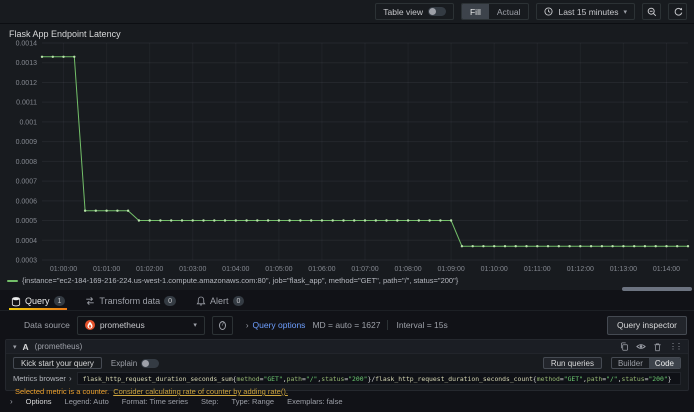 The width and height of the screenshot is (694, 412). What do you see at coordinates (201, 301) in the screenshot?
I see `bell-icon` at bounding box center [201, 301].